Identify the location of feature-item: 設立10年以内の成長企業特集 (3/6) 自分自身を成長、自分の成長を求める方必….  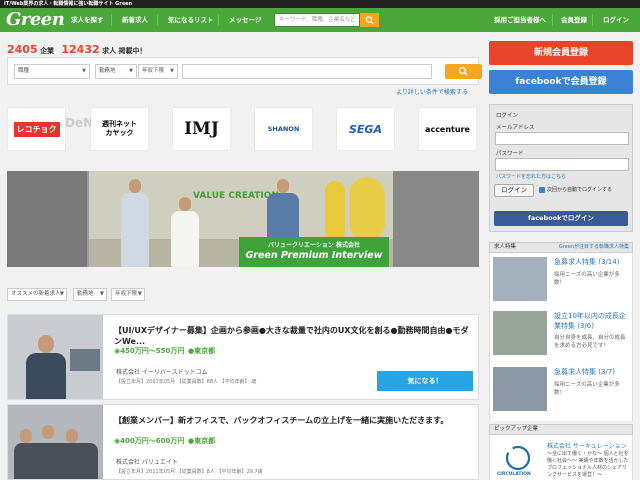
(561, 335).